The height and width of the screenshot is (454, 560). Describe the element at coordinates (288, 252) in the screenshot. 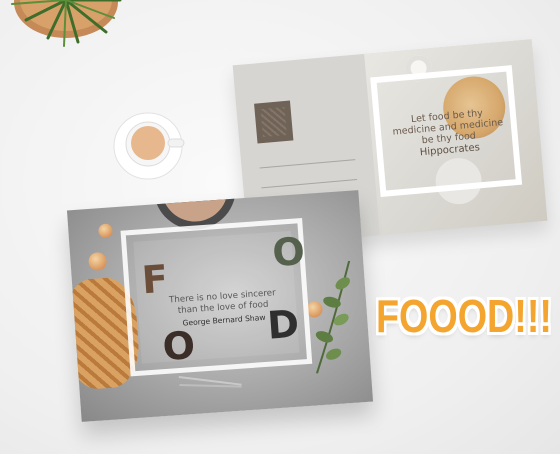

I see `letter-o-green: O` at that location.